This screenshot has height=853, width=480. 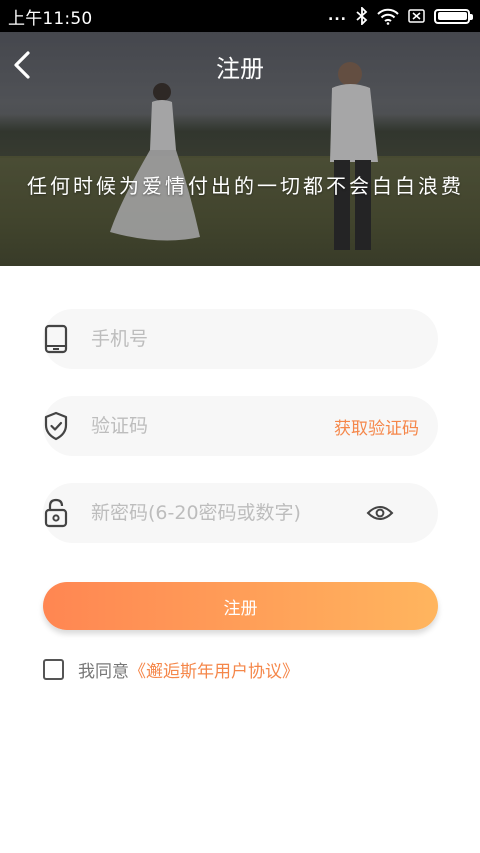 What do you see at coordinates (56, 513) in the screenshot?
I see `lock-icon` at bounding box center [56, 513].